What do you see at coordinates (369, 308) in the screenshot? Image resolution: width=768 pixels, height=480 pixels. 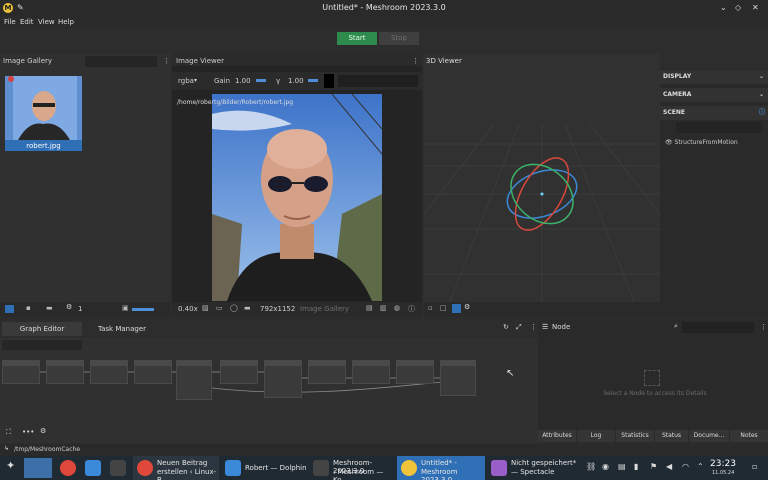 I see `metadata-icon: ▤` at bounding box center [369, 308].